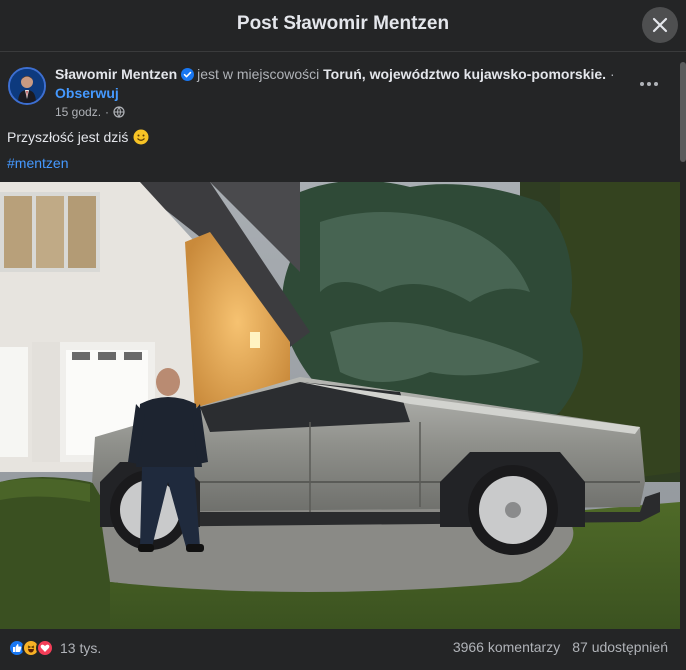  Describe the element at coordinates (116, 74) in the screenshot. I see `author-name: Sławomir Mentzen` at that location.